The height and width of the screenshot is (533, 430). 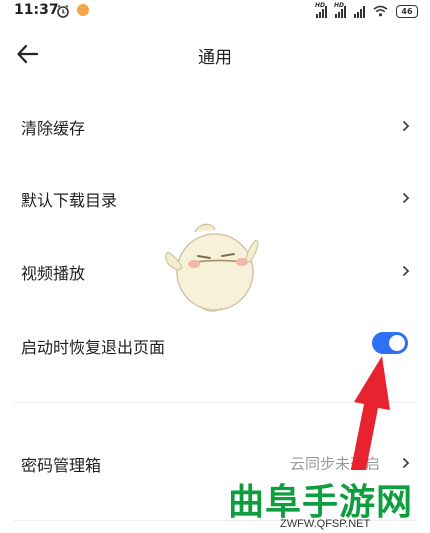 What do you see at coordinates (397, 343) in the screenshot?
I see `toggle-knob` at bounding box center [397, 343].